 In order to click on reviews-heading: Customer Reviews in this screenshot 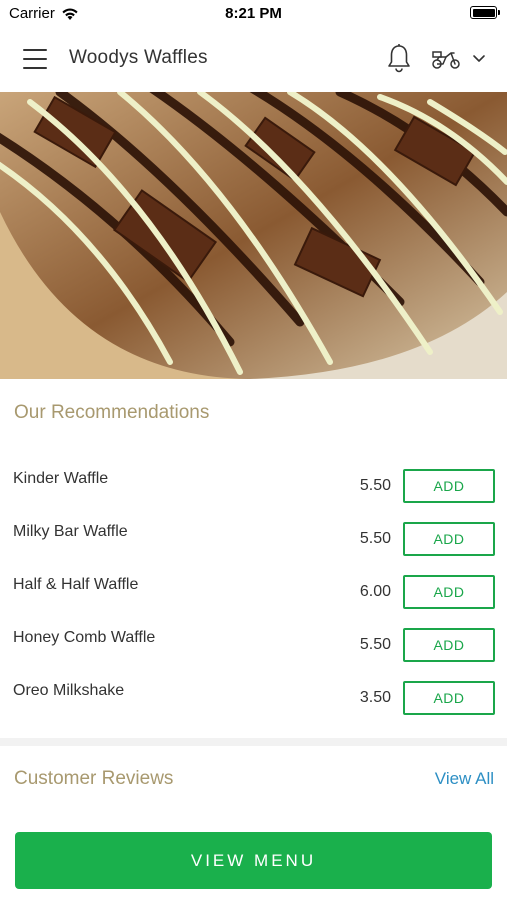, I will do `click(94, 778)`.